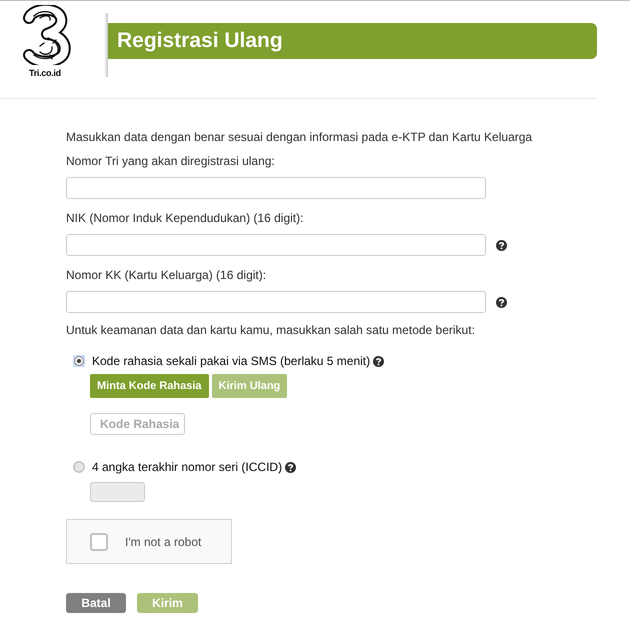 Image resolution: width=630 pixels, height=641 pixels. Describe the element at coordinates (187, 467) in the screenshot. I see `option-label: 4 angka terakhir nomor seri (ICCID)` at that location.